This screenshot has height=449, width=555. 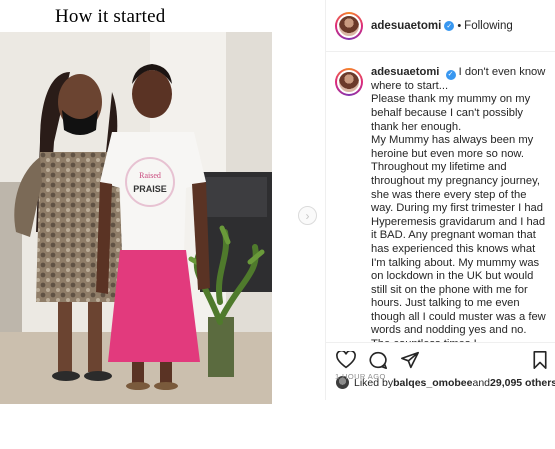 I want to click on heart-icon, so click(x=346, y=360).